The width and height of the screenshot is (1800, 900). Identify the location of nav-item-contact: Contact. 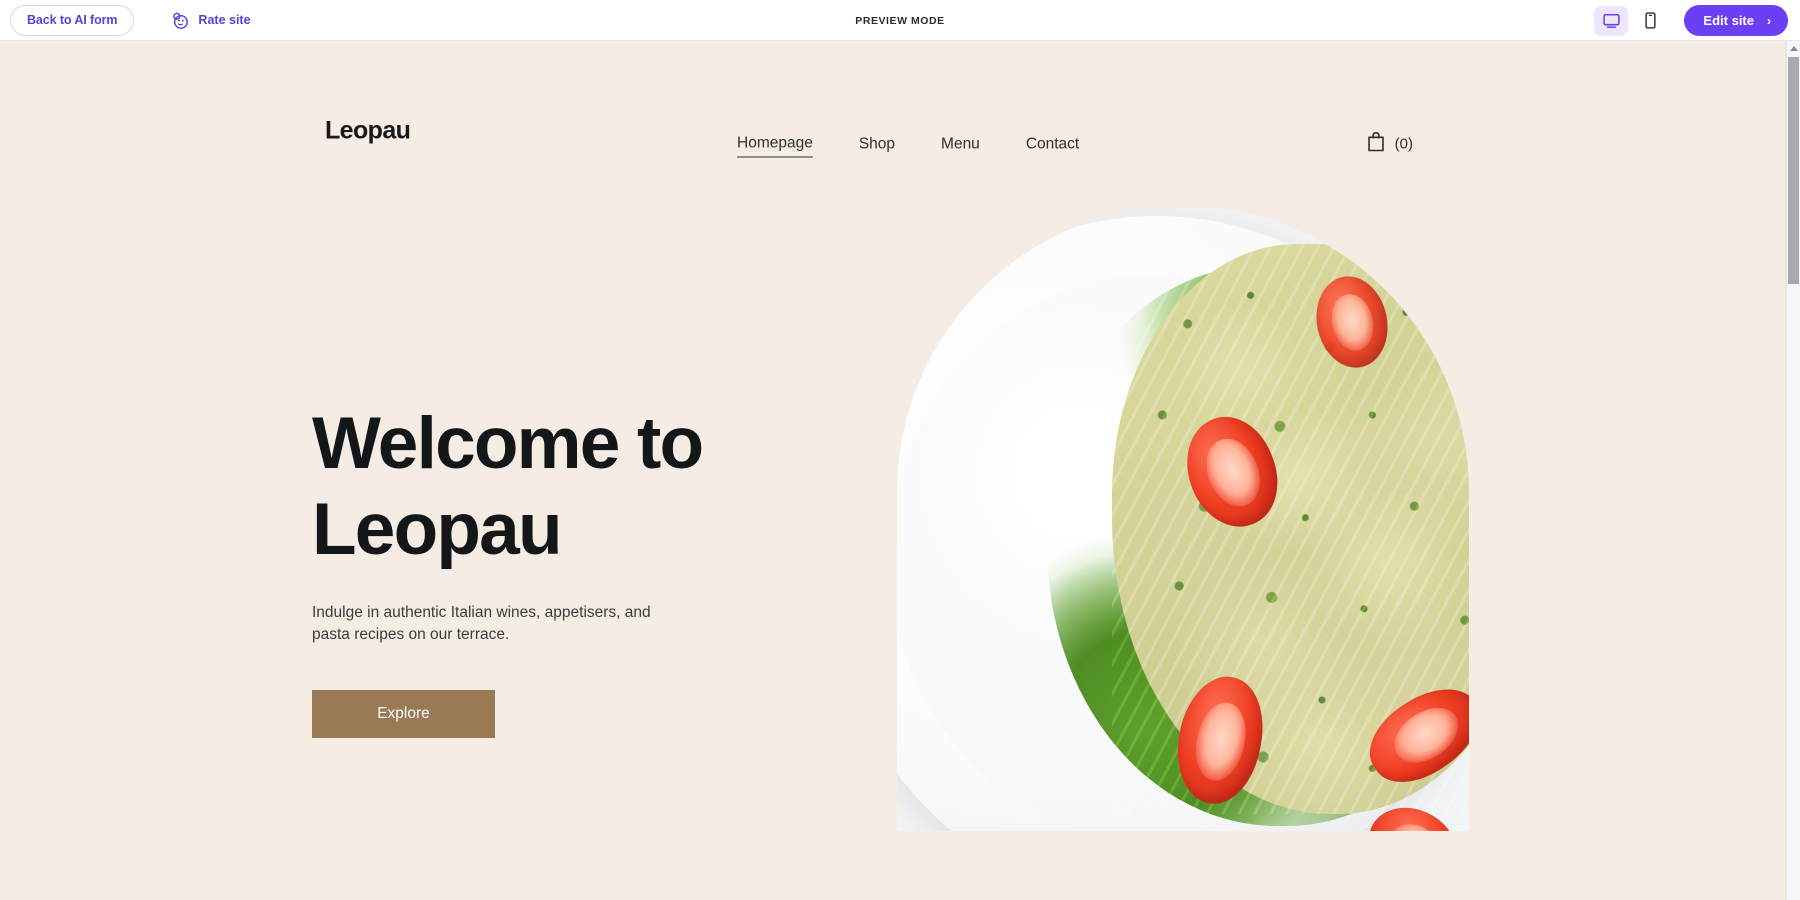
(1052, 146).